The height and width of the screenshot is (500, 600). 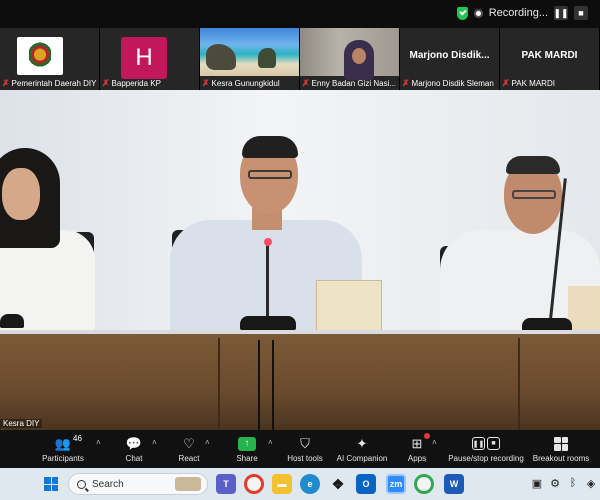 I want to click on stop-recording-icon: ■, so click(x=581, y=13).